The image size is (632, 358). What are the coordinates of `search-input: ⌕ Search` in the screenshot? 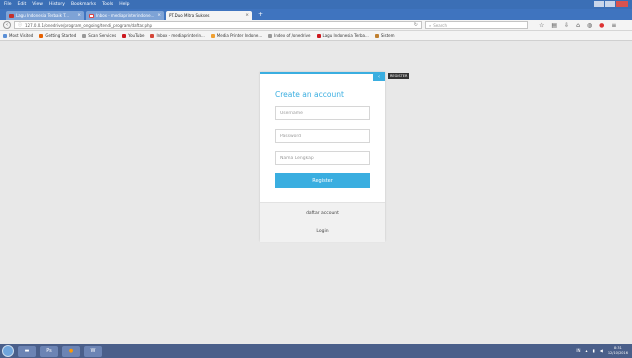 It's located at (476, 25).